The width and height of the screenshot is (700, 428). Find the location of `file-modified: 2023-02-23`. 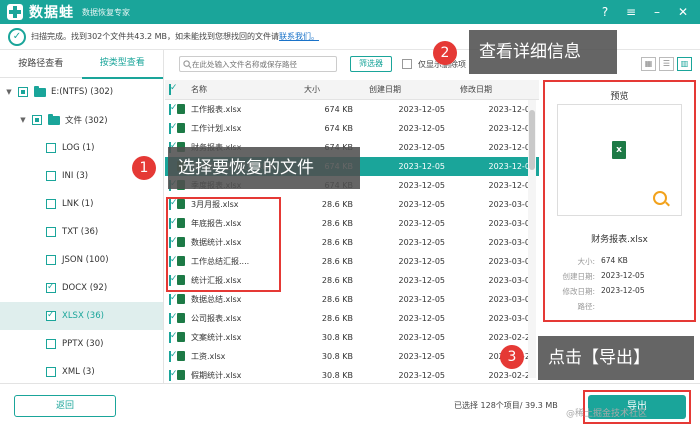

file-modified: 2023-02-23 is located at coordinates (512, 337).